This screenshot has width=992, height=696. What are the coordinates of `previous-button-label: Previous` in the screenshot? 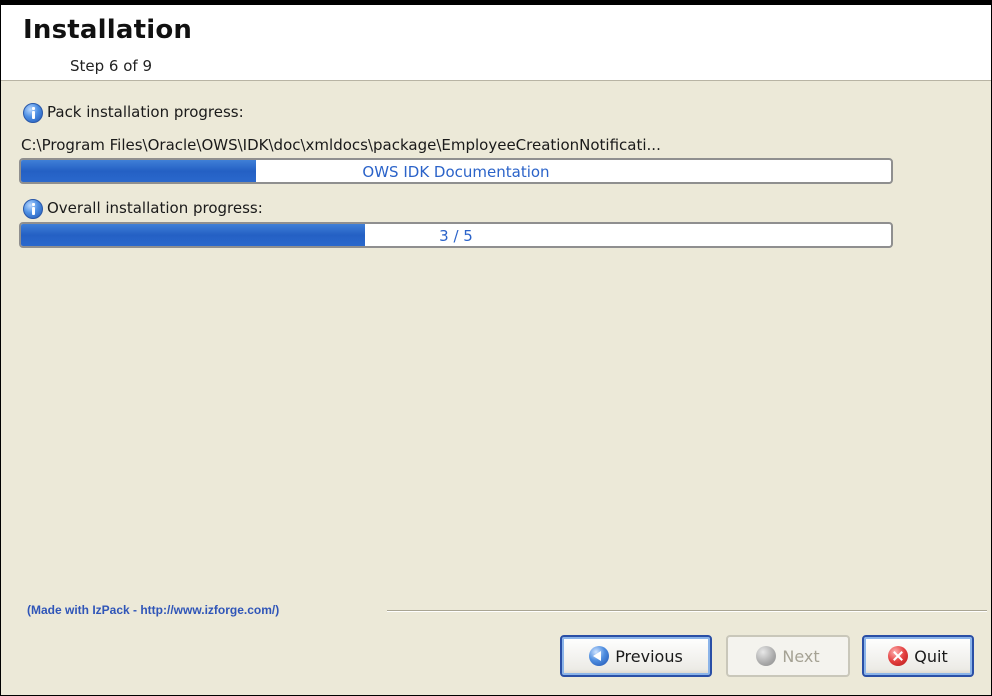 It's located at (649, 656).